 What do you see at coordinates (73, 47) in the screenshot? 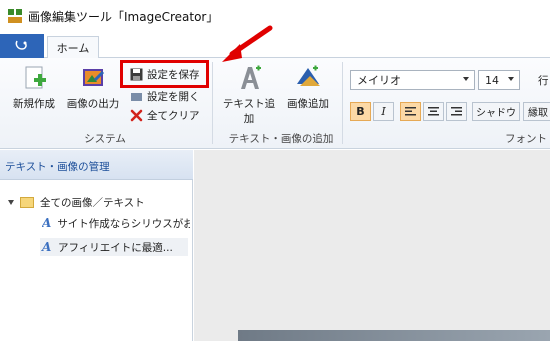
I see `tab-home: ホーム` at bounding box center [73, 47].